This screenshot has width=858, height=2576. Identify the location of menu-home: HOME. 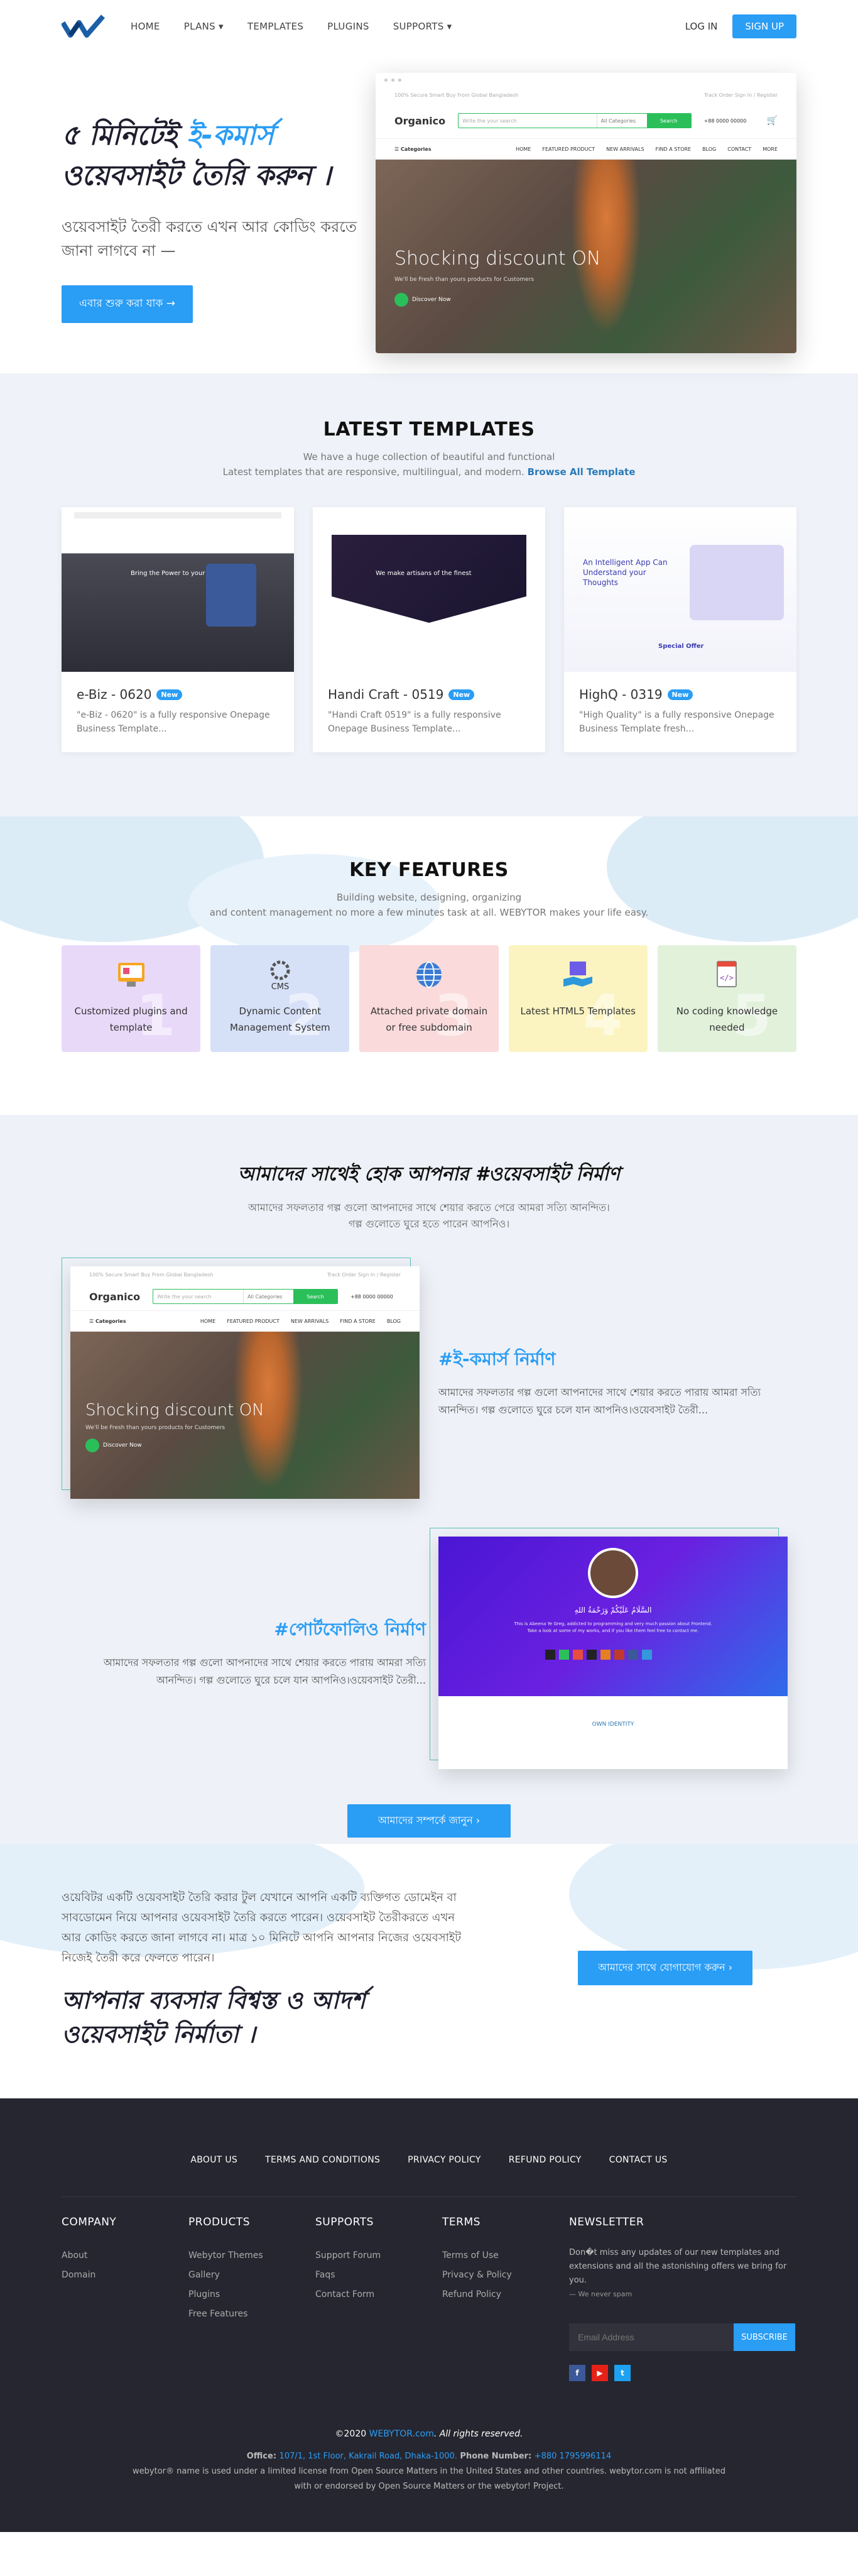
(145, 26).